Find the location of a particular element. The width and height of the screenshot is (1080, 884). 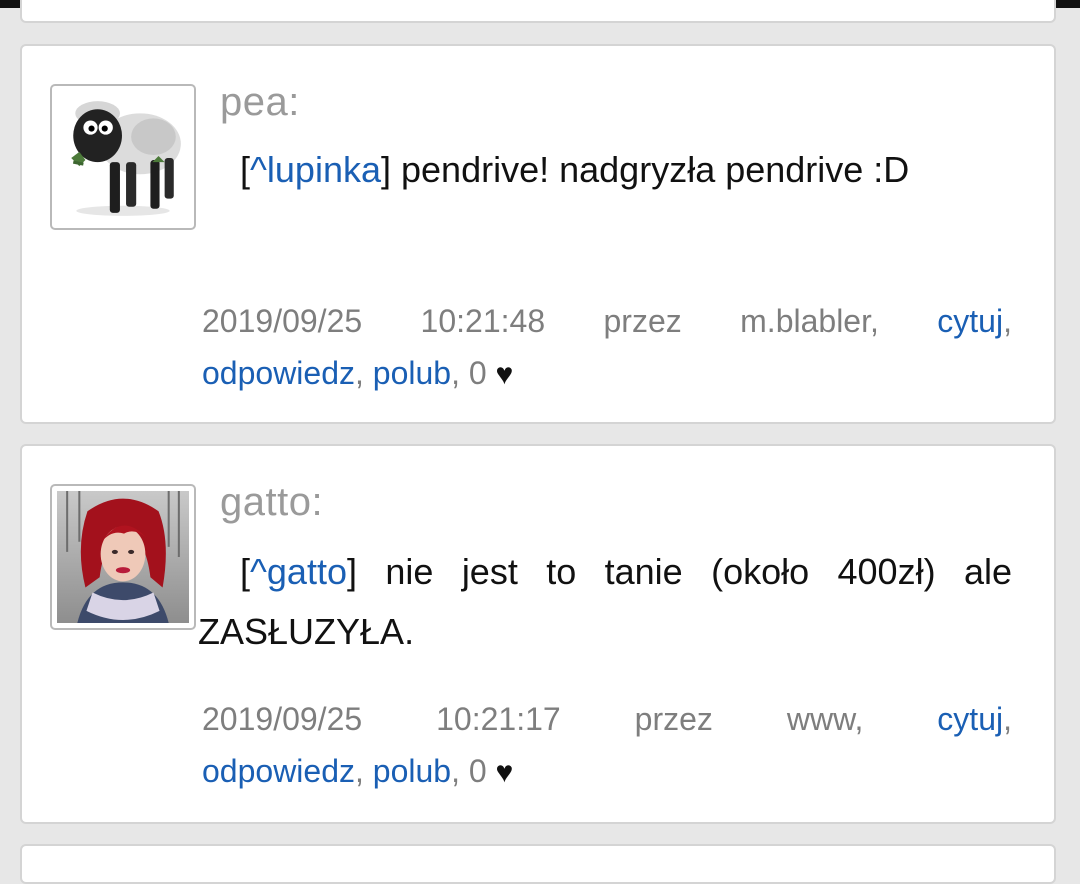

post-message-text: pendrive! nadgryzła pendrive :D is located at coordinates (650, 169).